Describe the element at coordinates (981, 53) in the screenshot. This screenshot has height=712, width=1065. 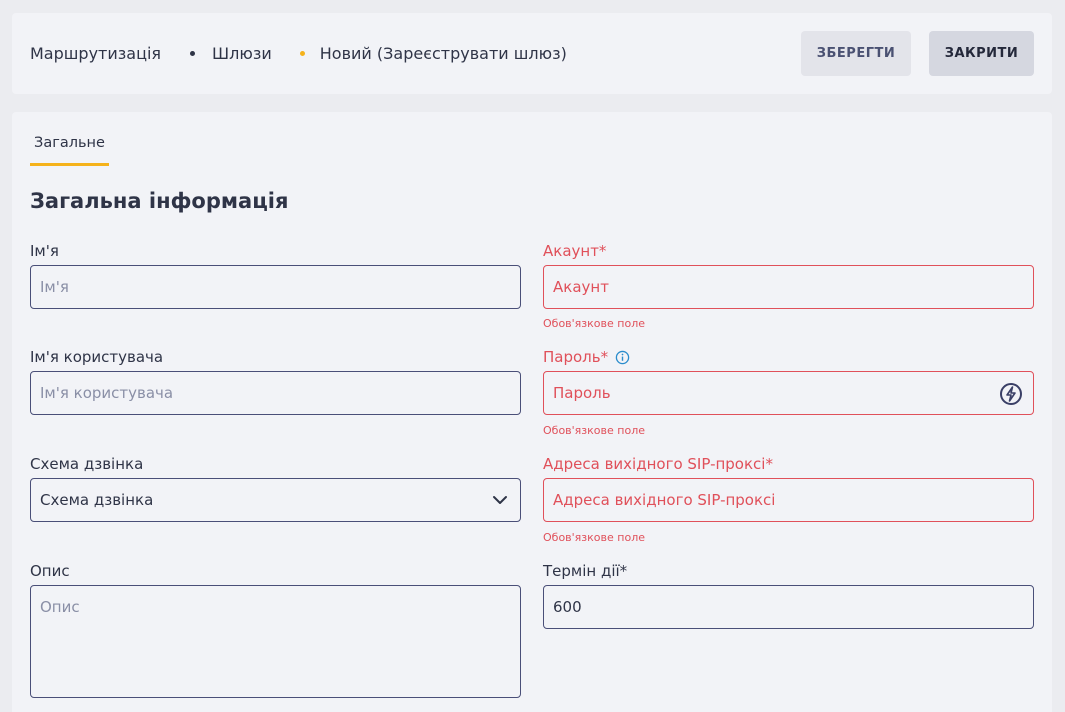
I see `close-button: ЗАКРИТИ` at that location.